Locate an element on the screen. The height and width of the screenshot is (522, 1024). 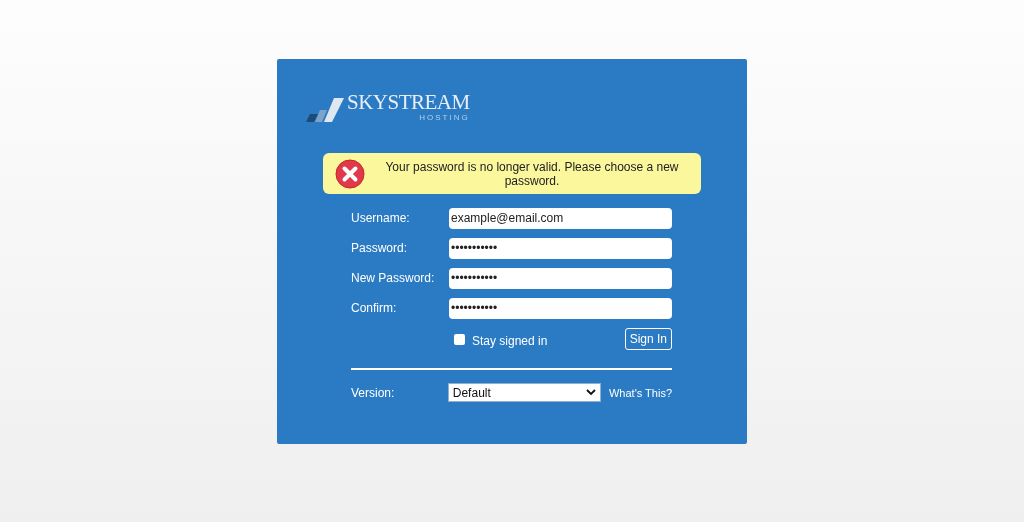
checkbox-label: Stay signed in is located at coordinates (510, 340).